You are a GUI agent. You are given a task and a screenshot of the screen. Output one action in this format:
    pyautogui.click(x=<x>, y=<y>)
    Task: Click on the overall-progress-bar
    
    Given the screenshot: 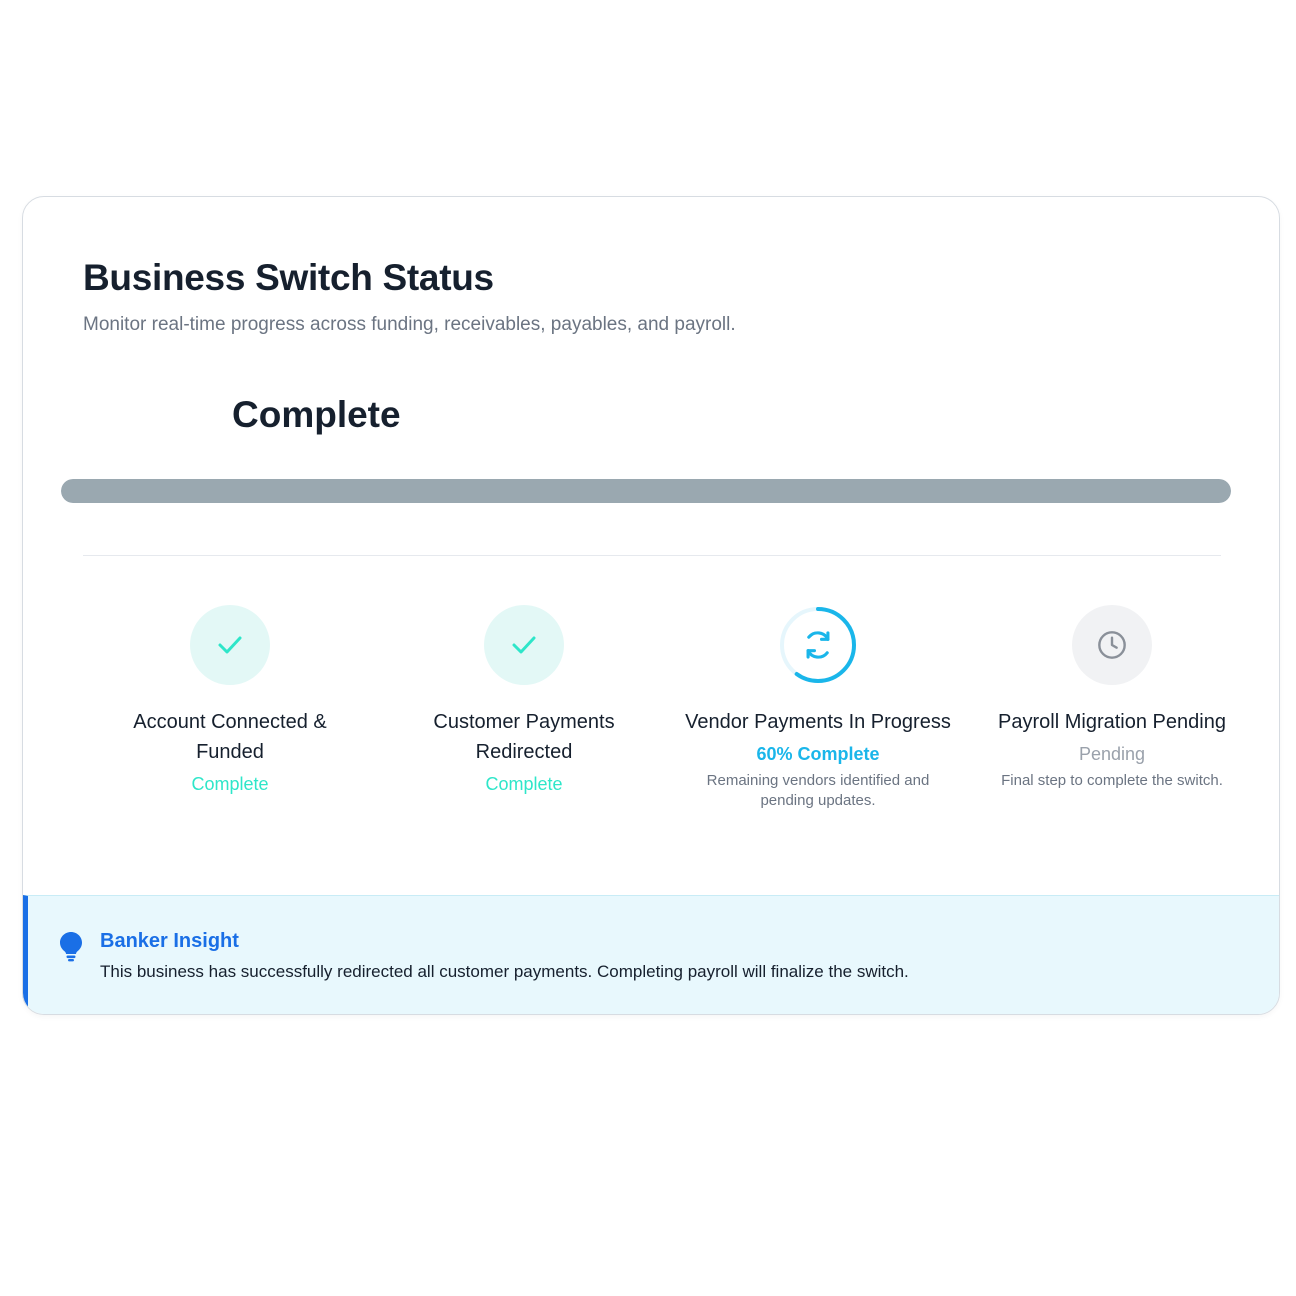 What is the action you would take?
    pyautogui.click(x=646, y=491)
    